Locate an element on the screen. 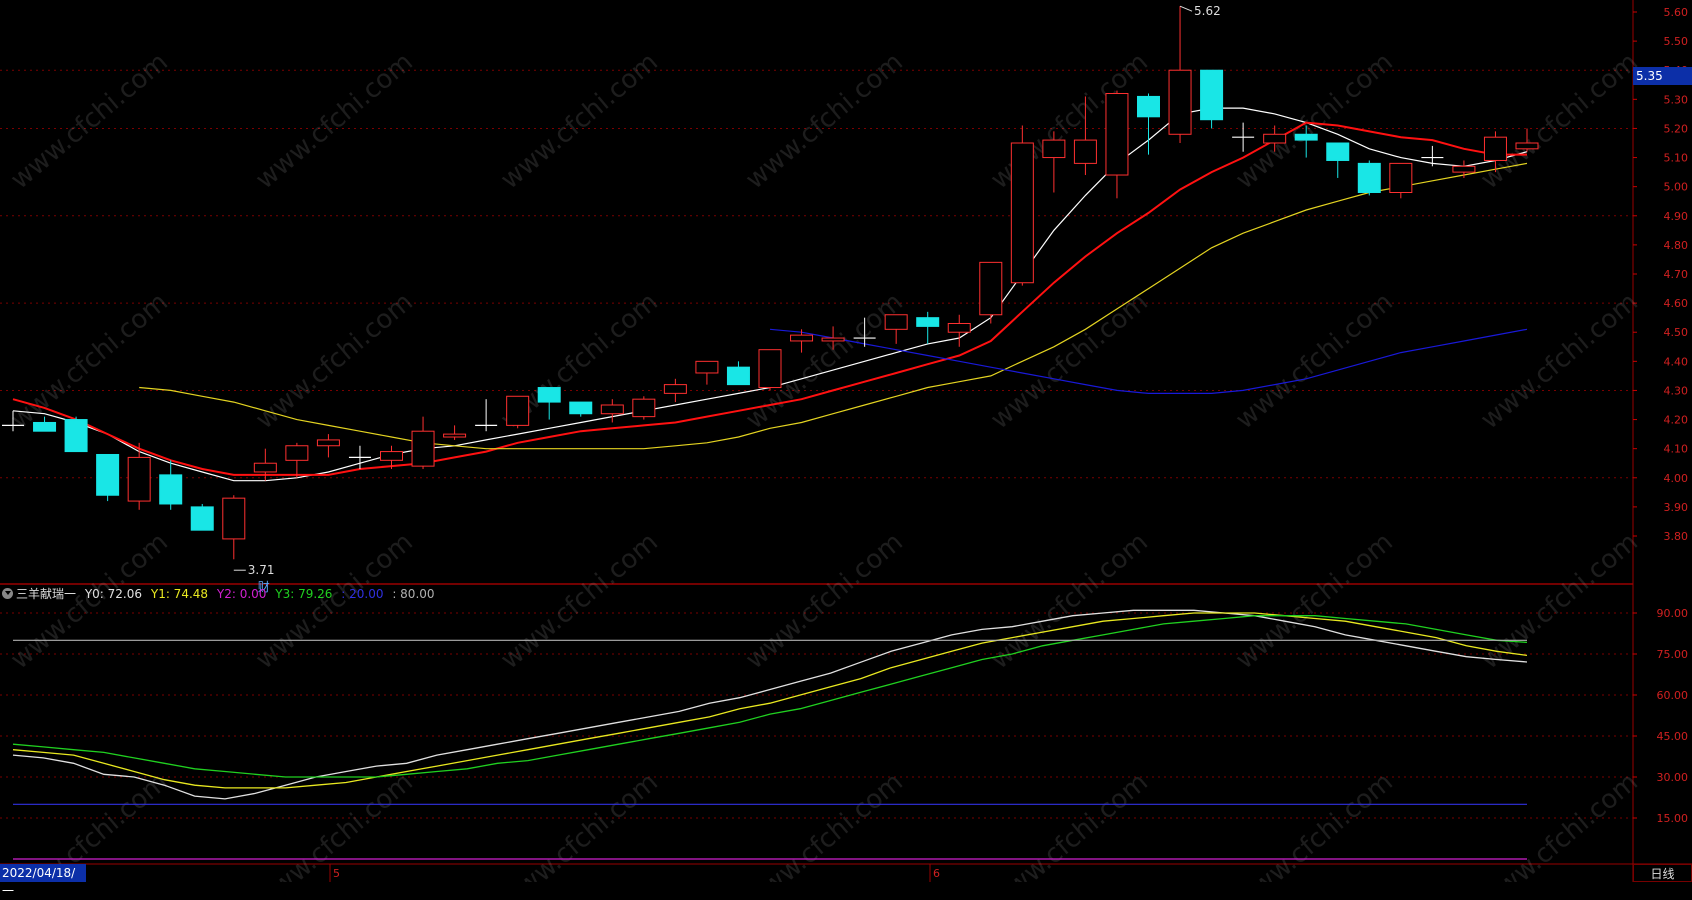  price-tick-label: 4.80 is located at coordinates (1676, 245).